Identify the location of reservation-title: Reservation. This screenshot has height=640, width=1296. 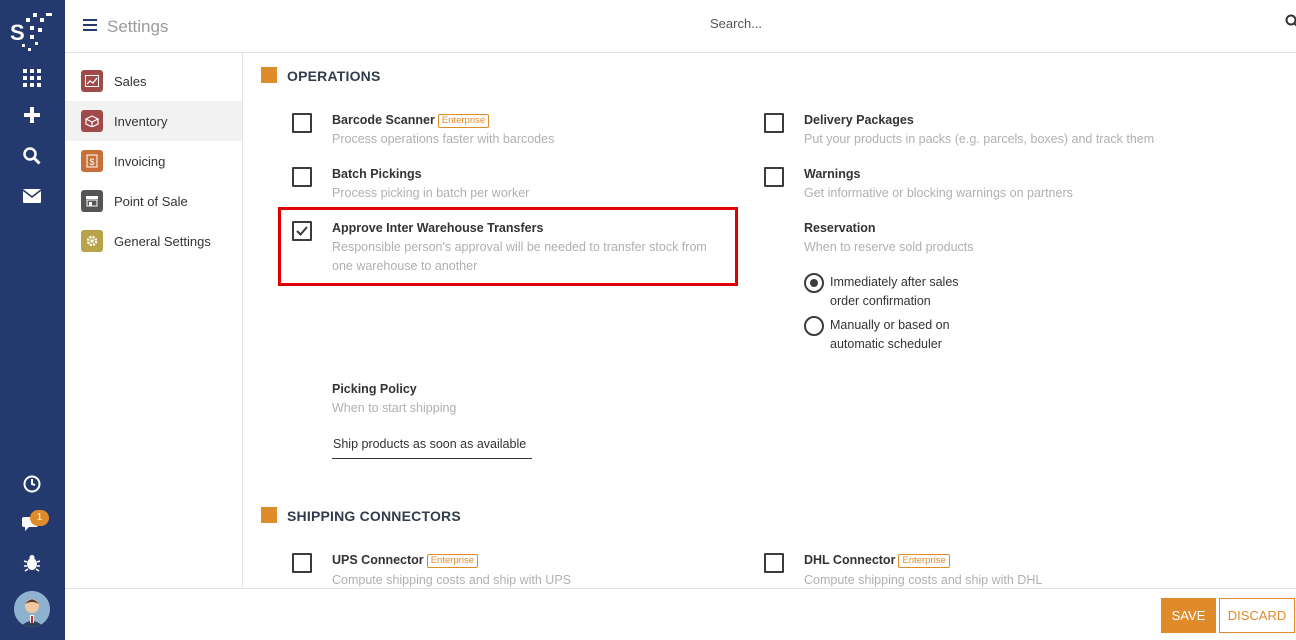
(840, 228).